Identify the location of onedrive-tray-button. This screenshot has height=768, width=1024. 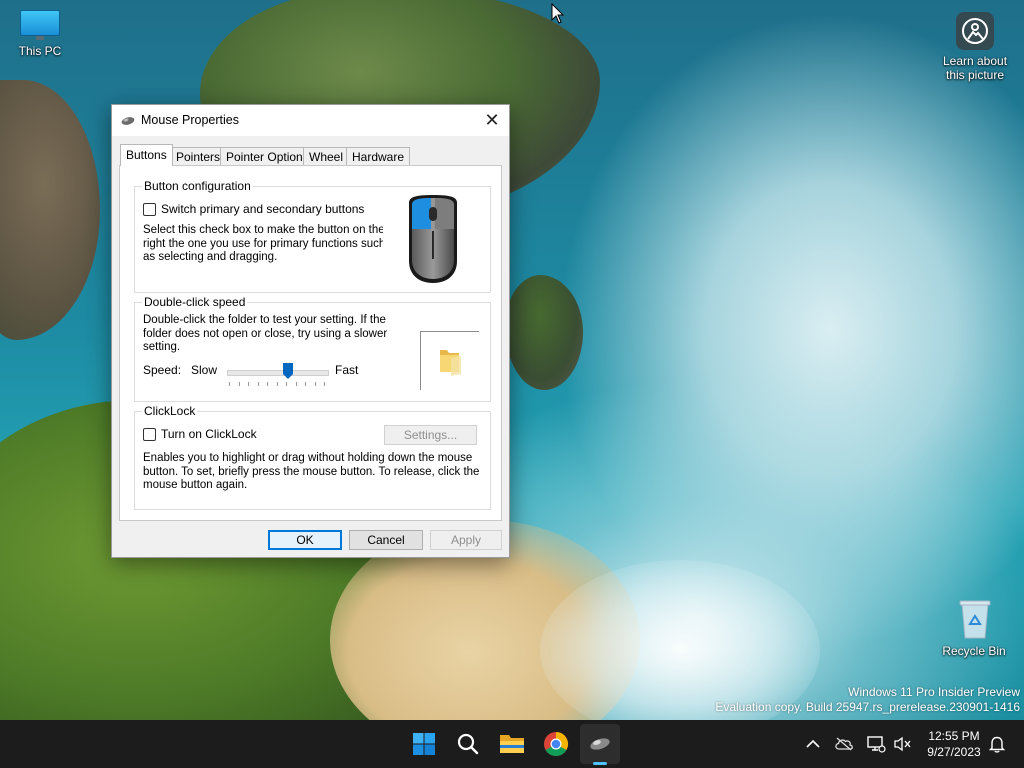
(844, 744).